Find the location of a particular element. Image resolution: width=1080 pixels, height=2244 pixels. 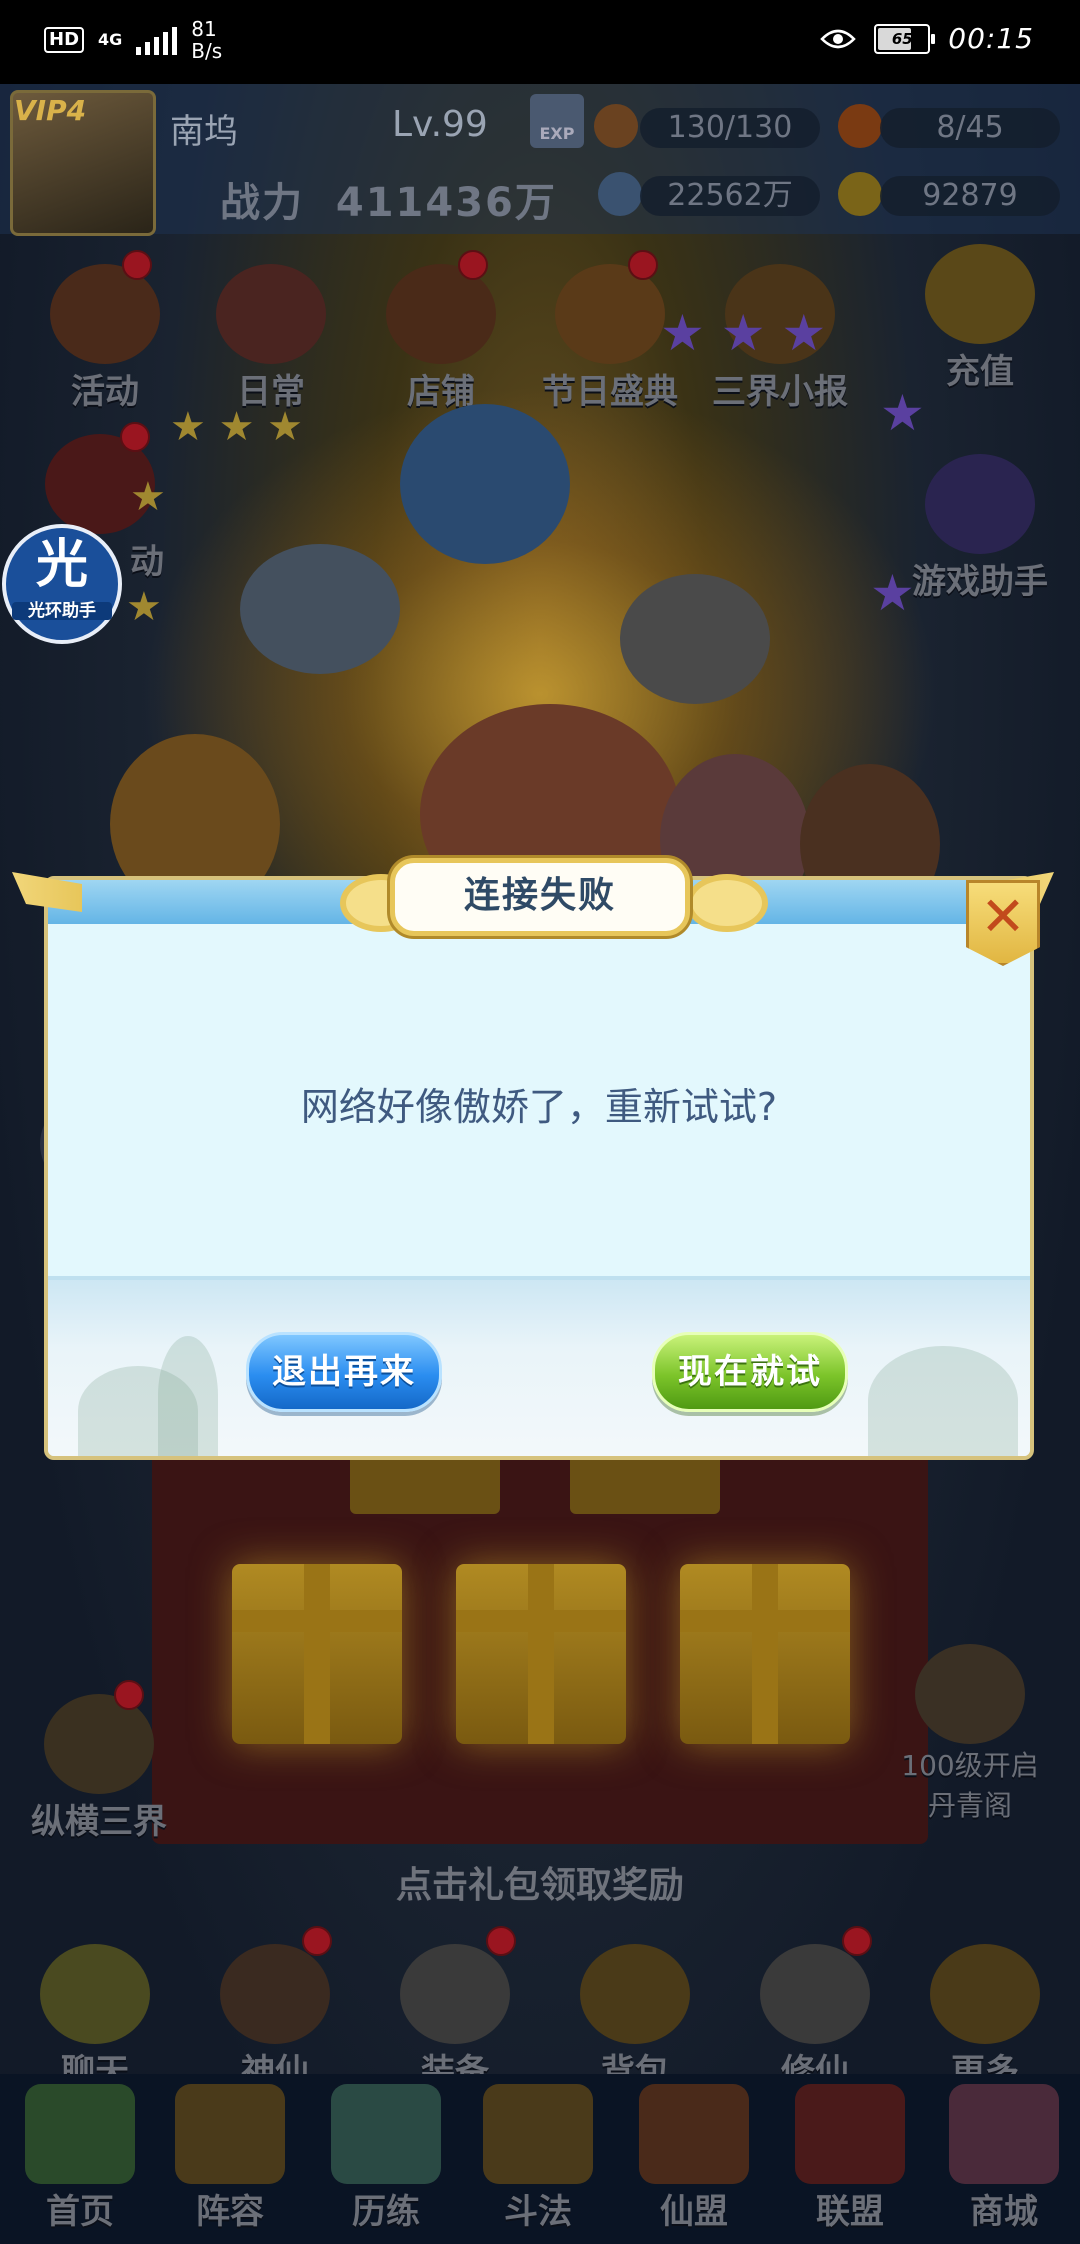

nav-alliance: 联盟 is located at coordinates (850, 2158).